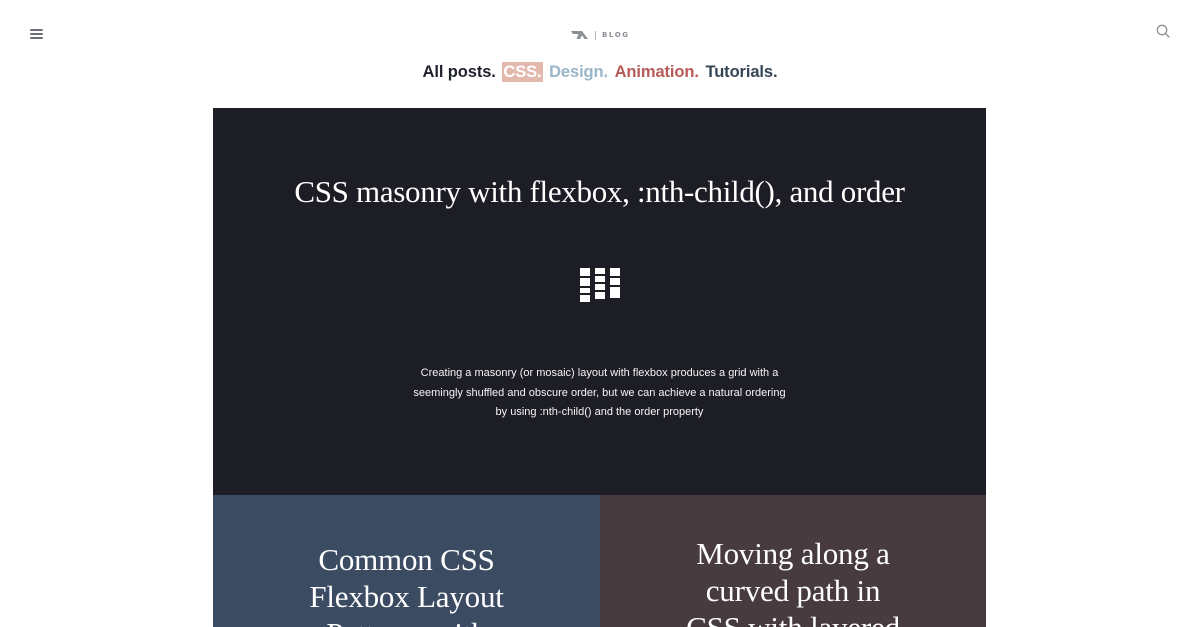 The image size is (1200, 627). Describe the element at coordinates (406, 584) in the screenshot. I see `post-card-title: Common CSS Flexbox Layout Patterns with` at that location.